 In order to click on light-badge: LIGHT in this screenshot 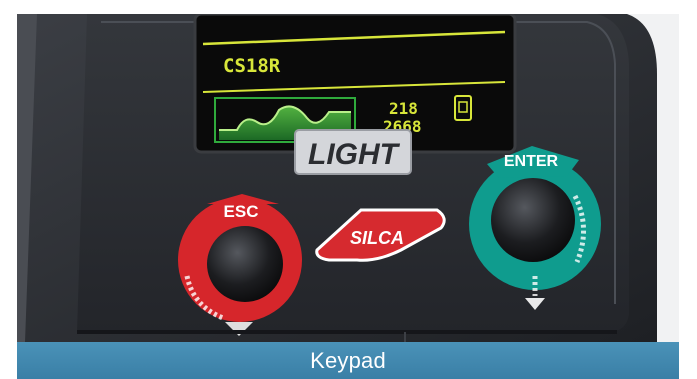, I will do `click(353, 152)`.